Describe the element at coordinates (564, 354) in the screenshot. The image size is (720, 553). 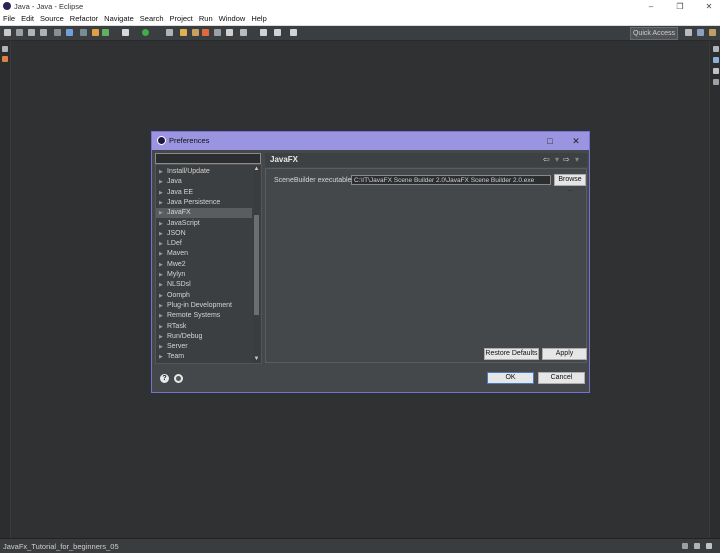
I see `apply-button: Apply` at that location.